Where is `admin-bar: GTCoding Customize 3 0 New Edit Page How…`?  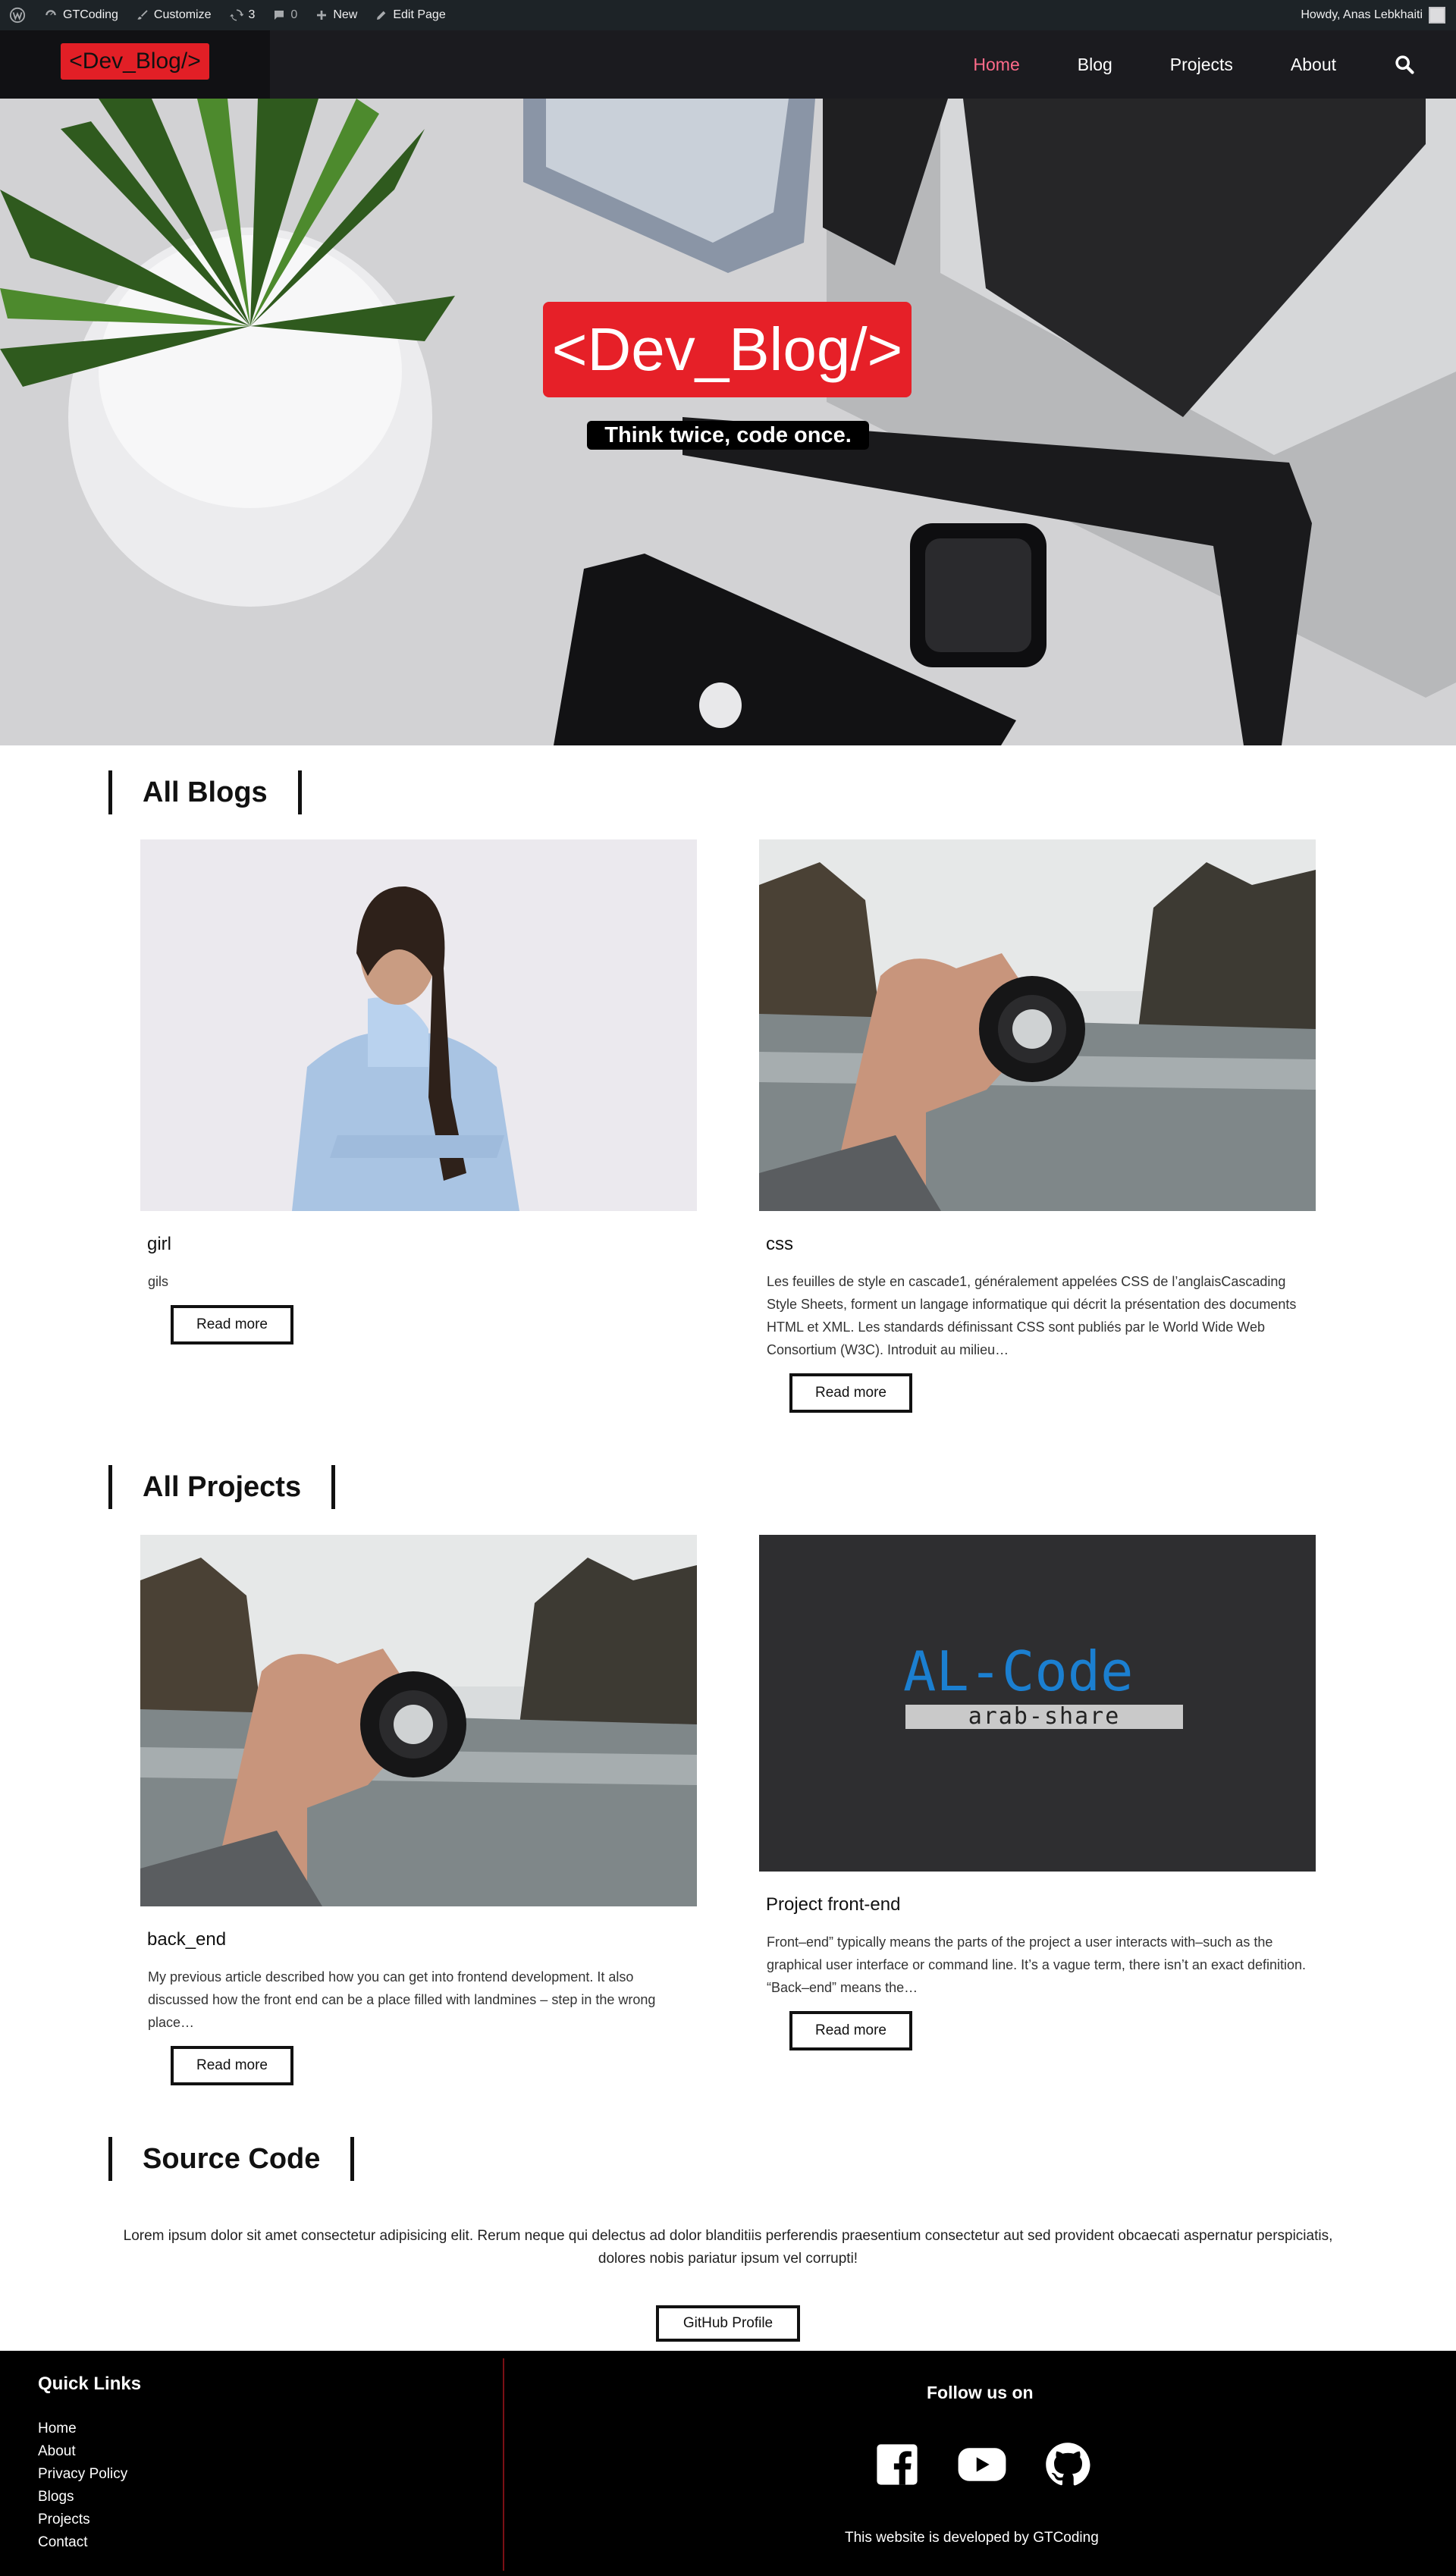
admin-bar: GTCoding Customize 3 0 New Edit Page How… is located at coordinates (728, 15).